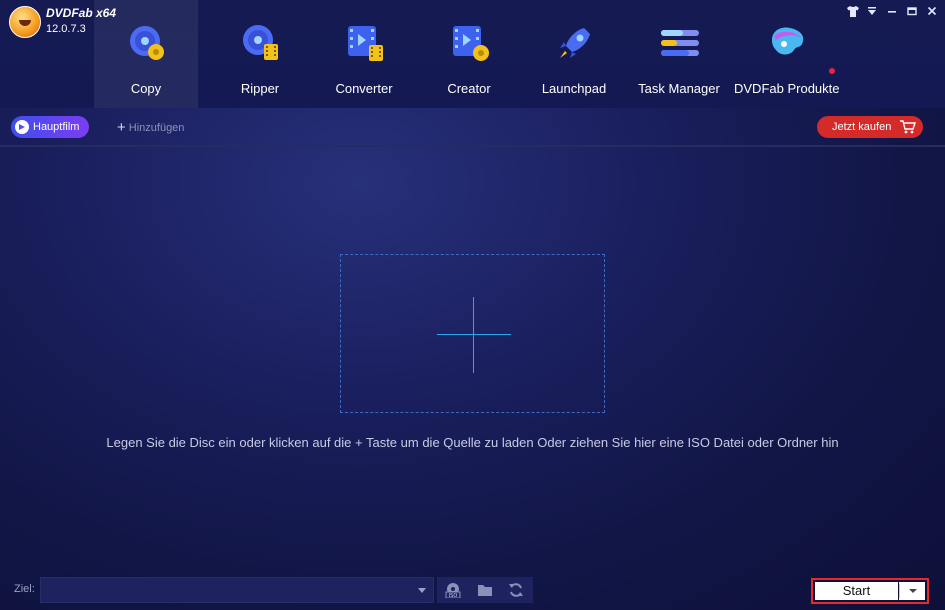 The image size is (945, 610). I want to click on skin-shirt-icon, so click(853, 13).